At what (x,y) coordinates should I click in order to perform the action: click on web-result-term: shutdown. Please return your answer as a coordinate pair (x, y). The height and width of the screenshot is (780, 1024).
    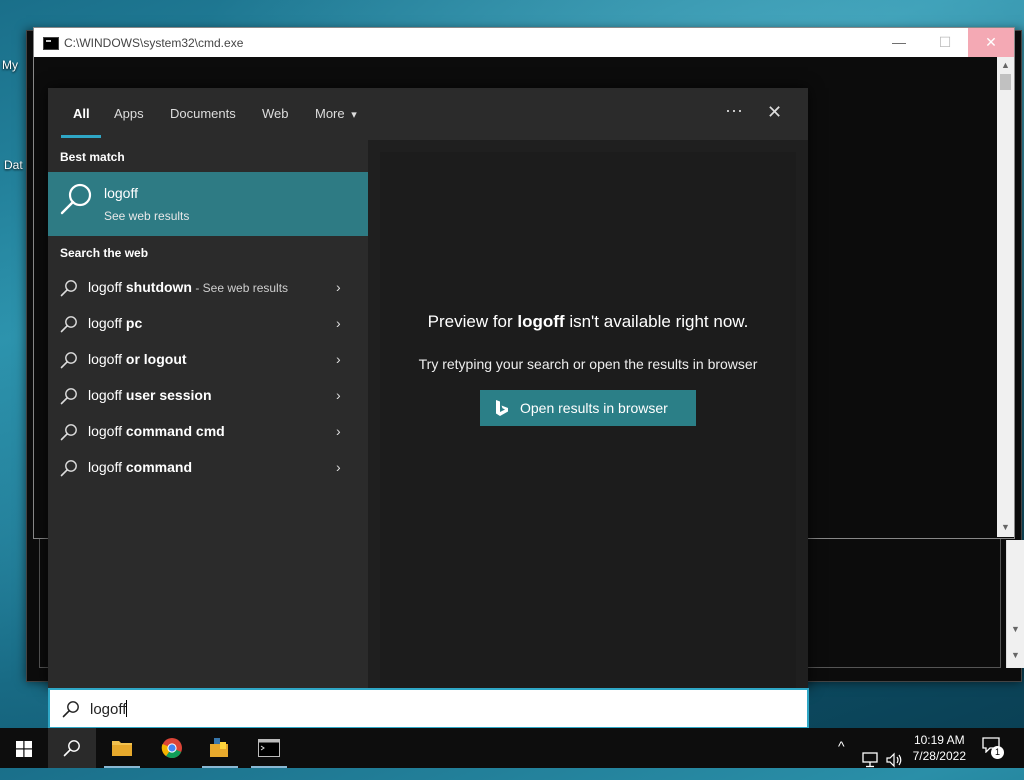
    Looking at the image, I should click on (158, 287).